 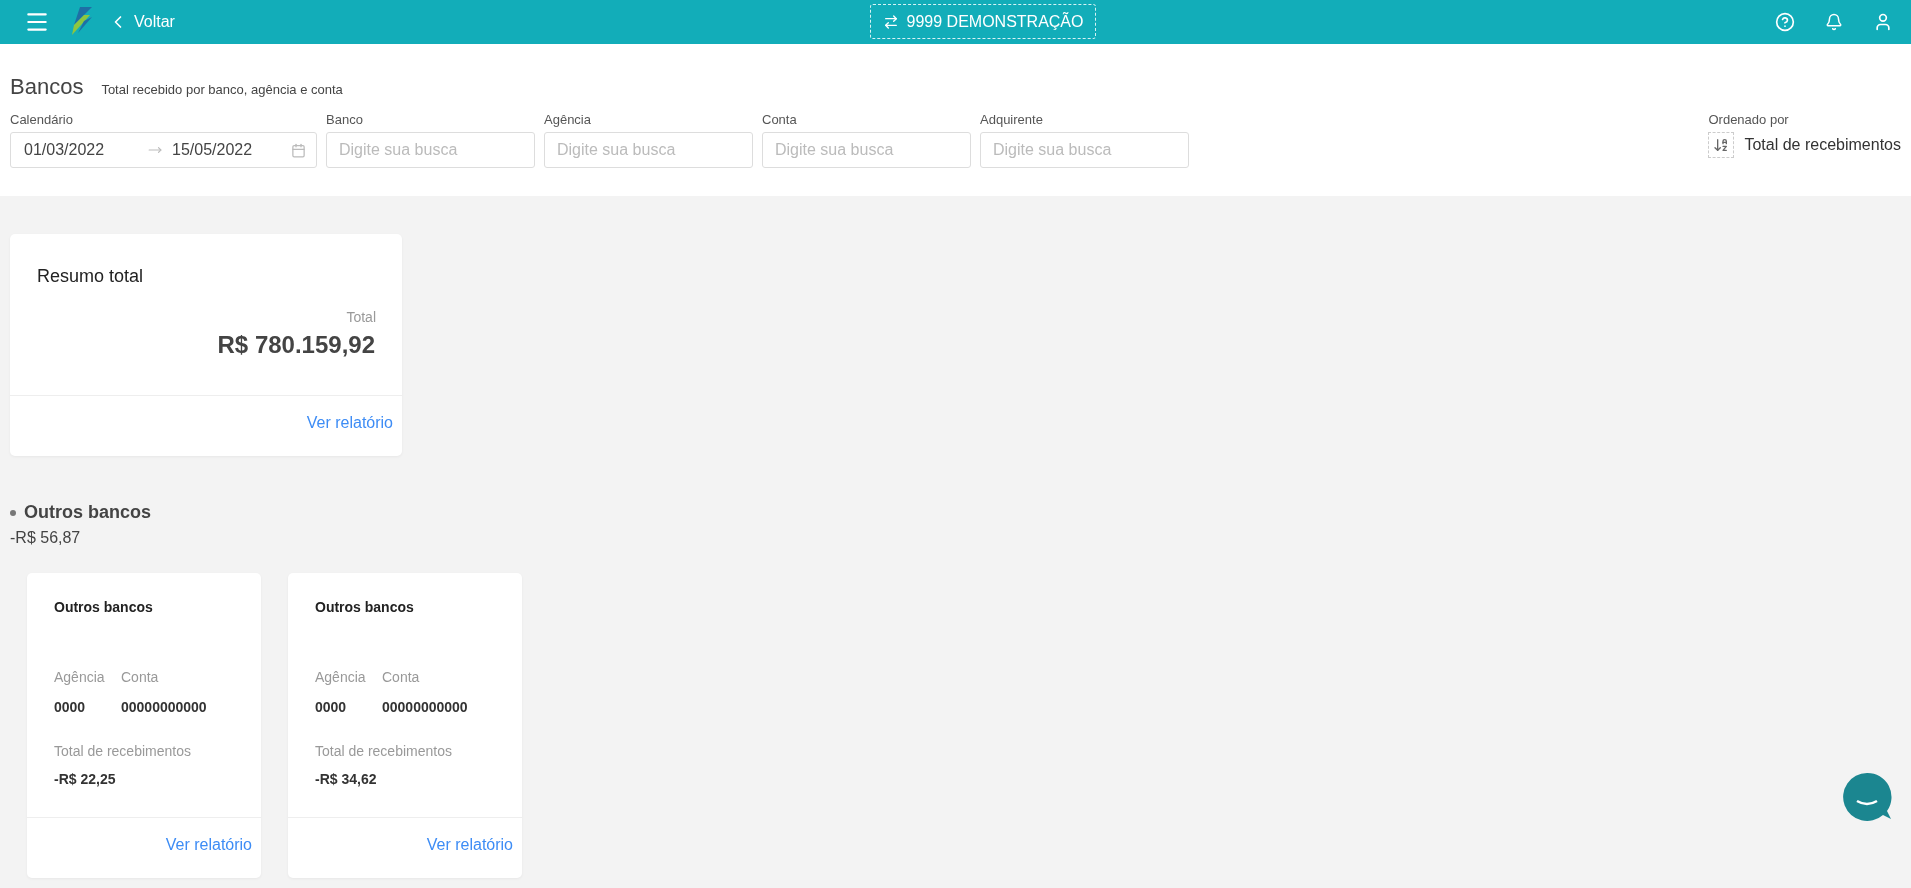 I want to click on sort-label: Ordenado por, so click(x=1749, y=119).